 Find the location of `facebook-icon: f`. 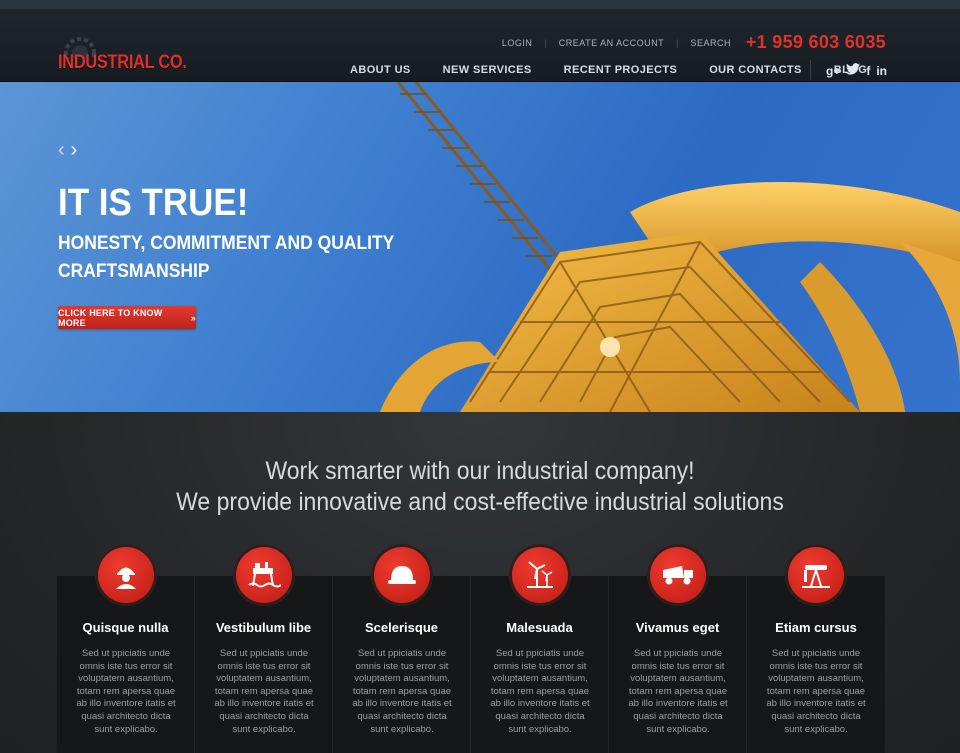

facebook-icon: f is located at coordinates (868, 71).